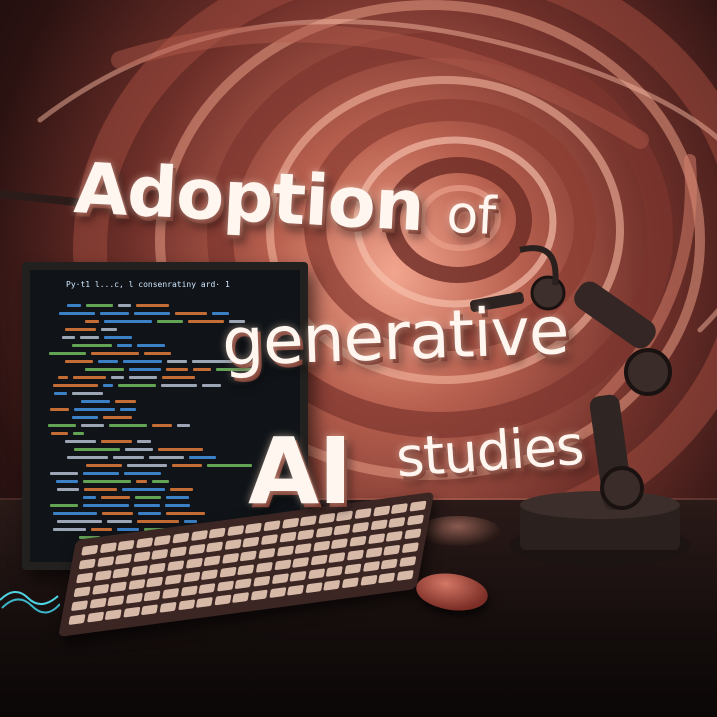 The height and width of the screenshot is (717, 717). Describe the element at coordinates (490, 451) in the screenshot. I see `headline-word-studies: studies` at that location.